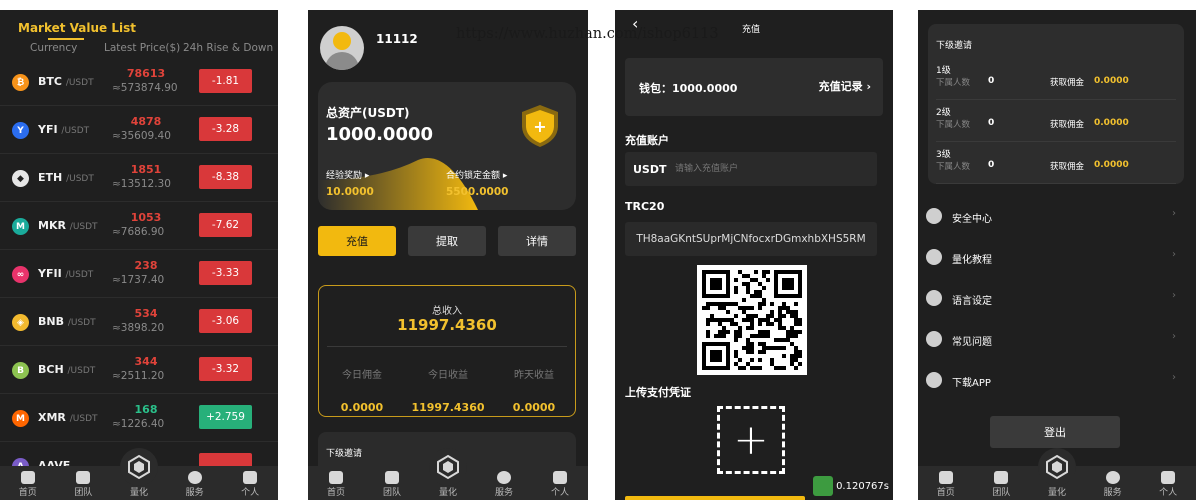 The image size is (1200, 500). What do you see at coordinates (715, 498) in the screenshot?
I see `submit-button-edge` at bounding box center [715, 498].